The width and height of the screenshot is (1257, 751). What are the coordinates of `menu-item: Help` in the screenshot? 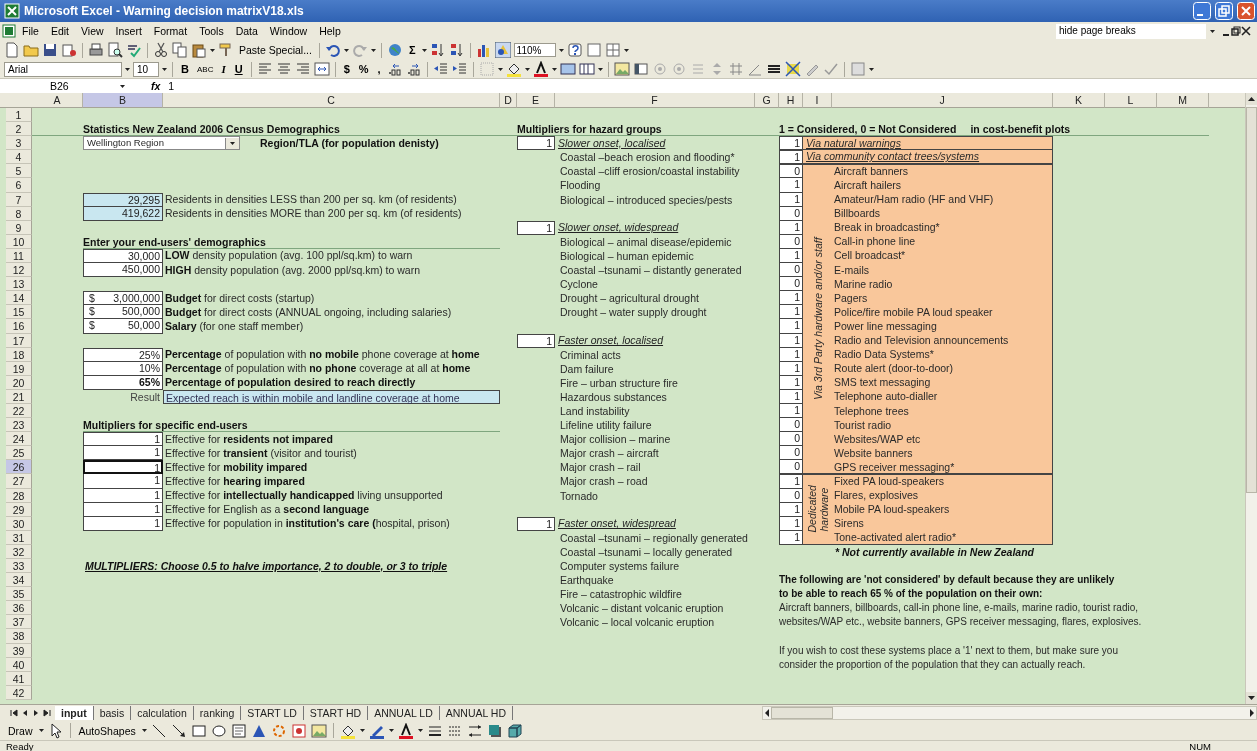 It's located at (330, 31).